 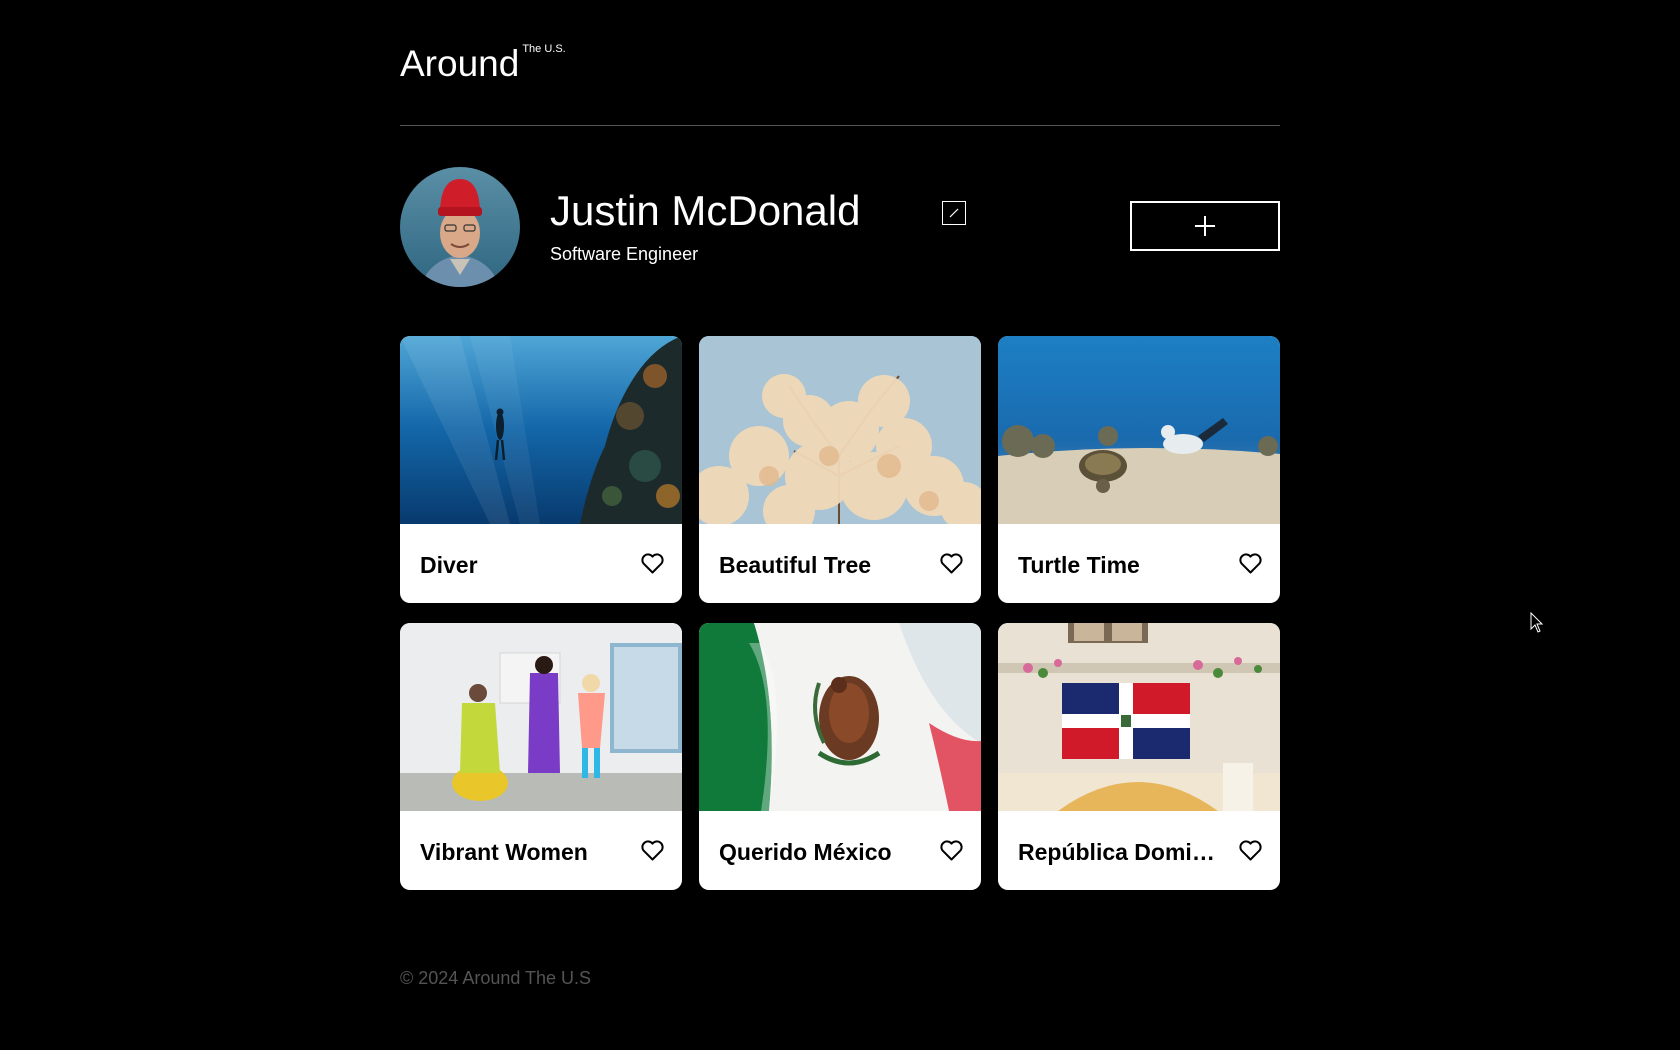 I want to click on card-title: Beautiful Tree, so click(x=795, y=565).